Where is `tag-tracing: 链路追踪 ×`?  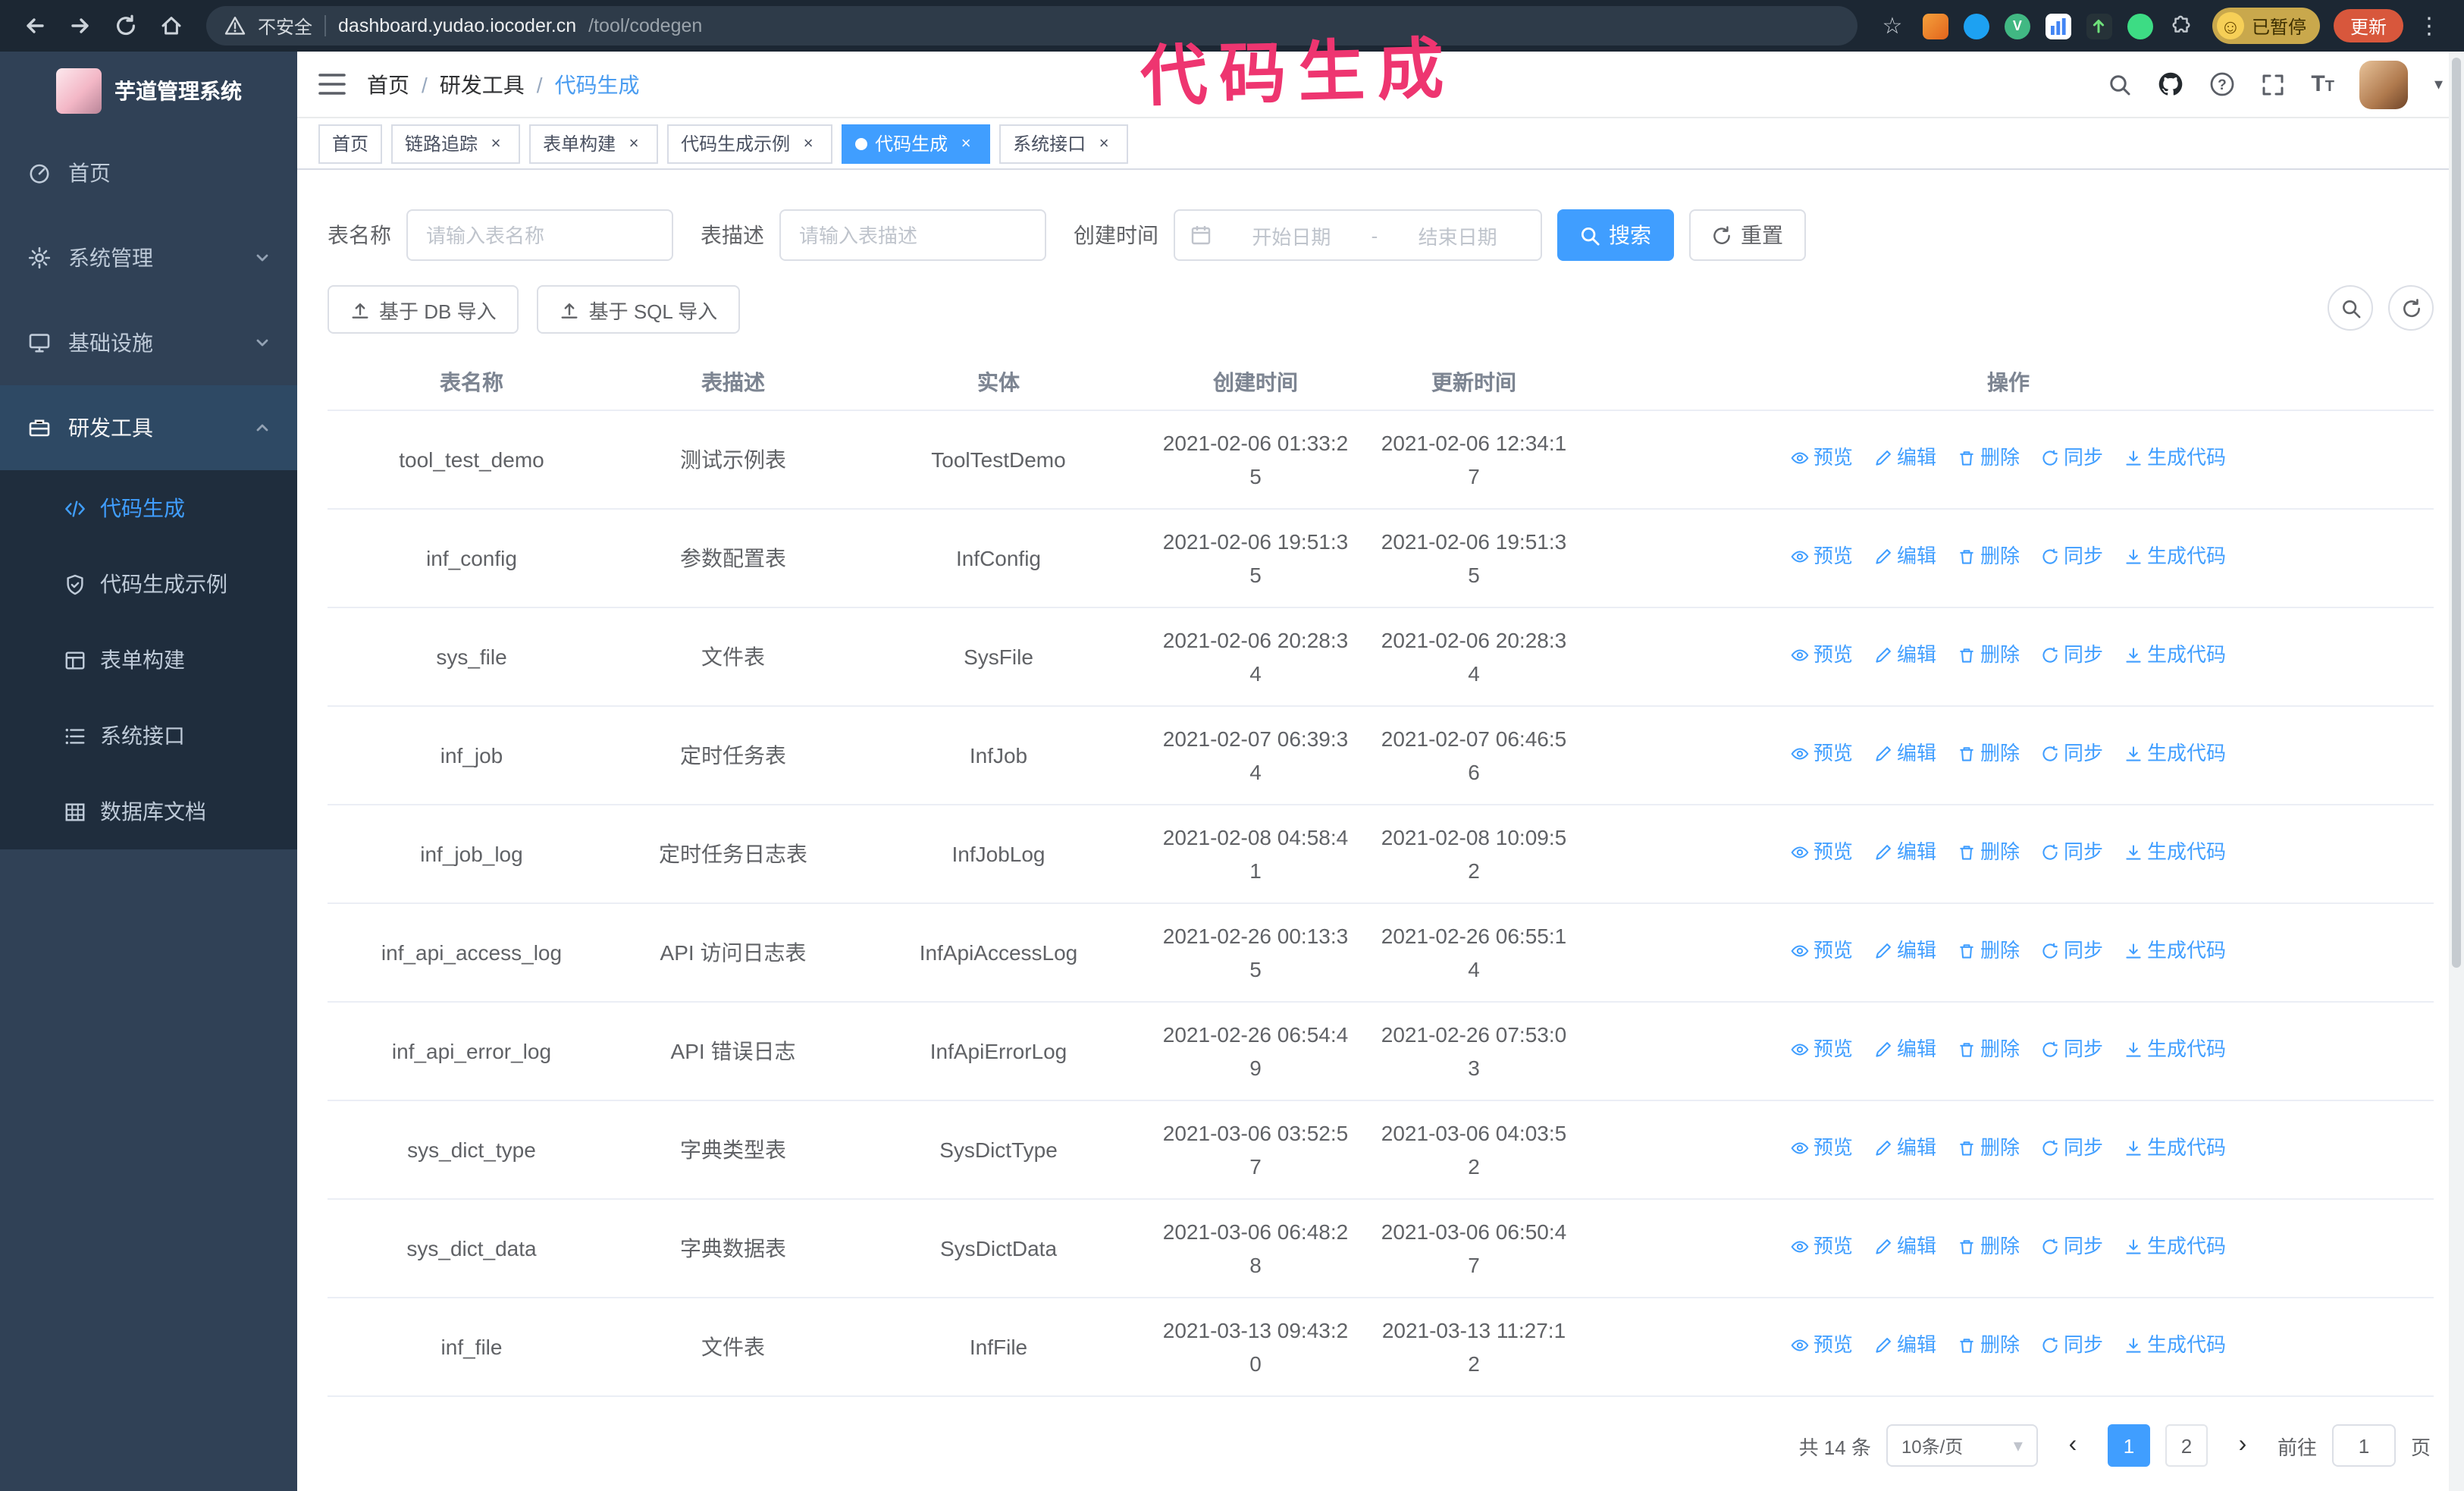 tag-tracing: 链路追踪 × is located at coordinates (456, 143).